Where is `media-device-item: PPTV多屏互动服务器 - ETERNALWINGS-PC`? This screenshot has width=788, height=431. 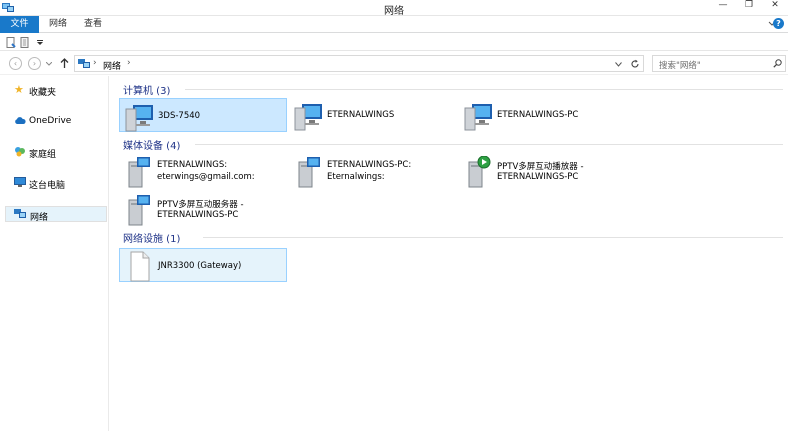
media-device-item: PPTV多屏互动服务器 - ETERNALWINGS-PC is located at coordinates (203, 210).